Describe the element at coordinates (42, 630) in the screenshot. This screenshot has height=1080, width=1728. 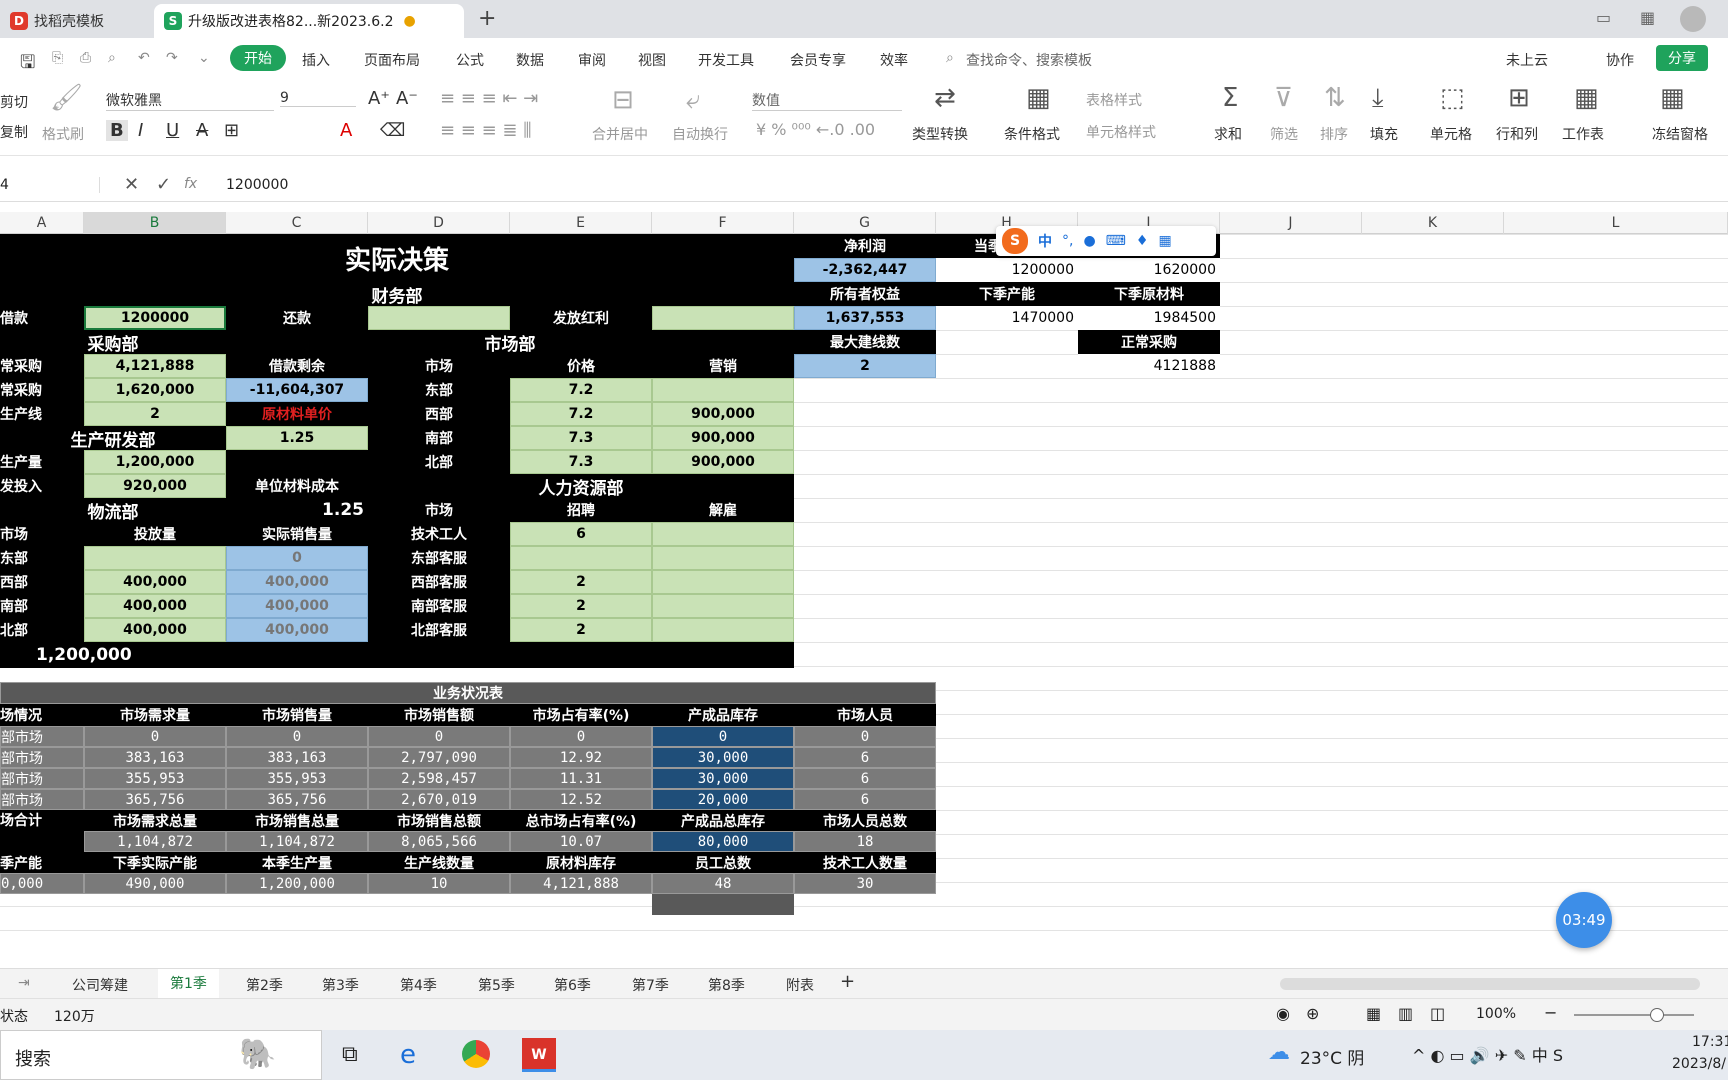
I see `l-north-label: 北部` at that location.